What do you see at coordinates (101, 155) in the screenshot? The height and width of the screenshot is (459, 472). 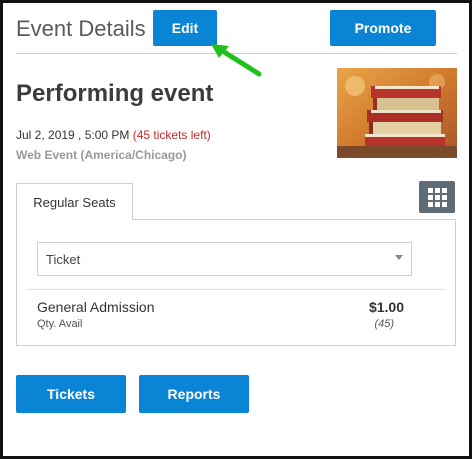 I see `event-timezone: Web Event (America/Chicago)` at bounding box center [101, 155].